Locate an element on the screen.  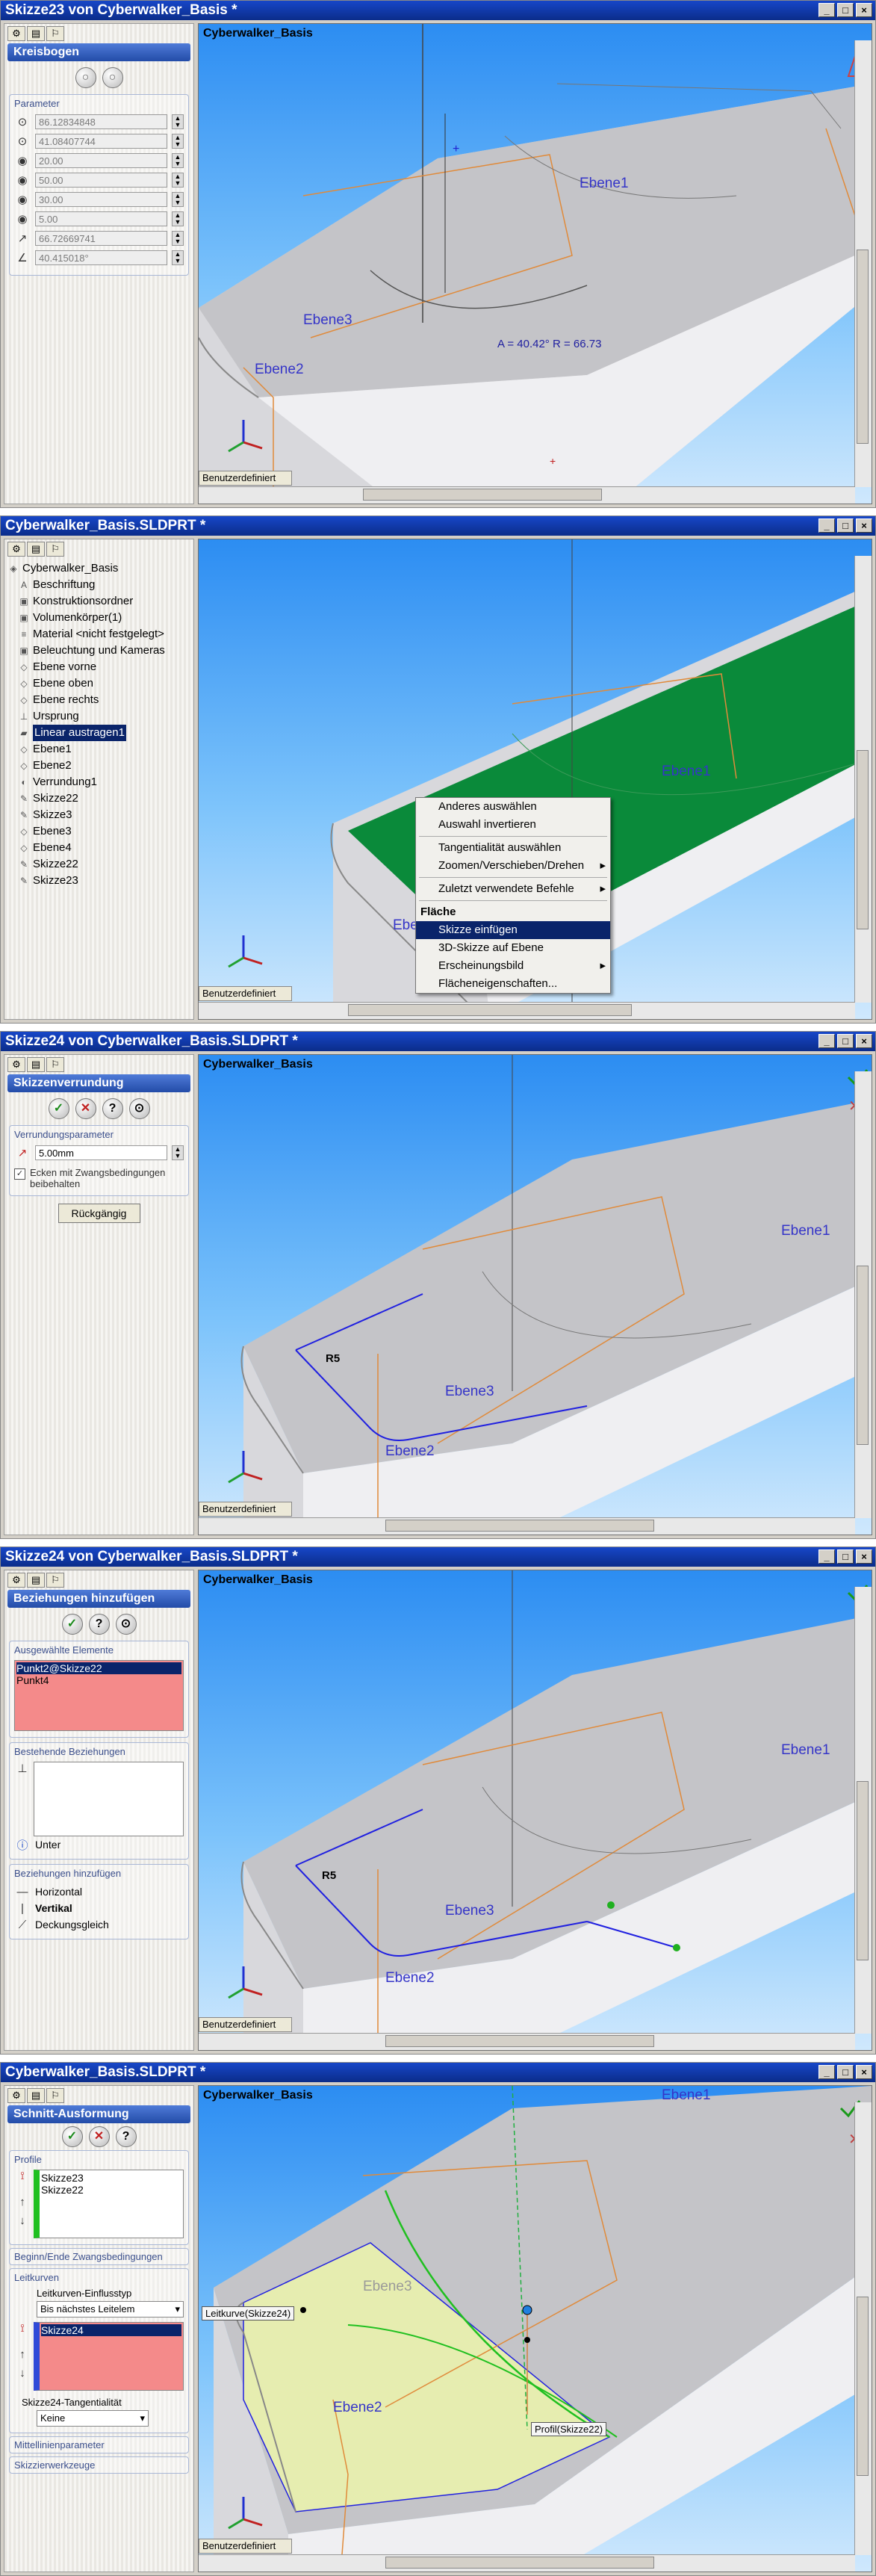
guide-curve-tag: Leitkurve(Skizze24) is located at coordinates (248, 2313).